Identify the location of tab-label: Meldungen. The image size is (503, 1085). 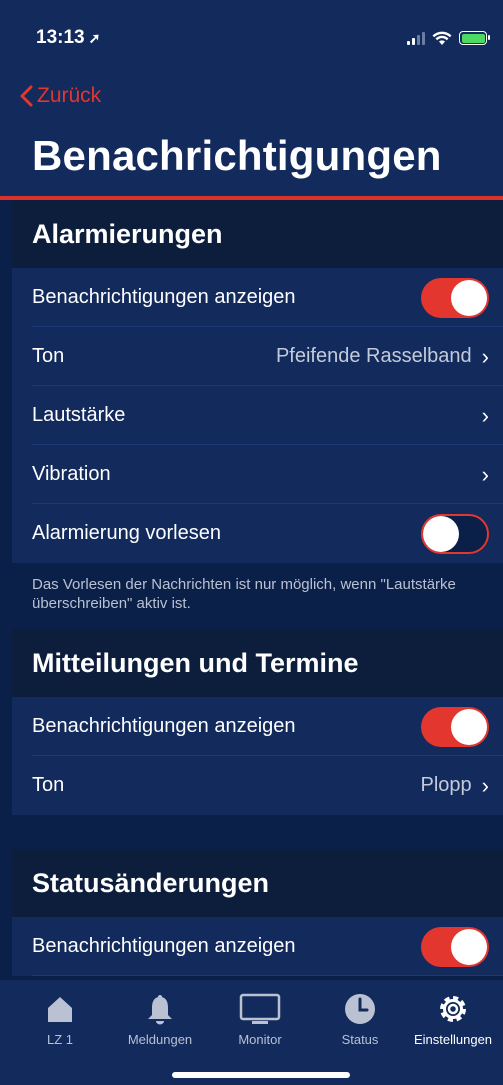
(160, 1039).